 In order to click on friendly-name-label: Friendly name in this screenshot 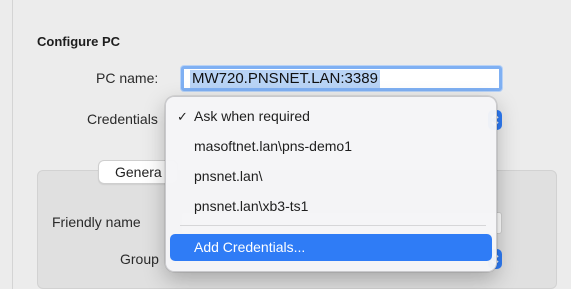, I will do `click(96, 222)`.